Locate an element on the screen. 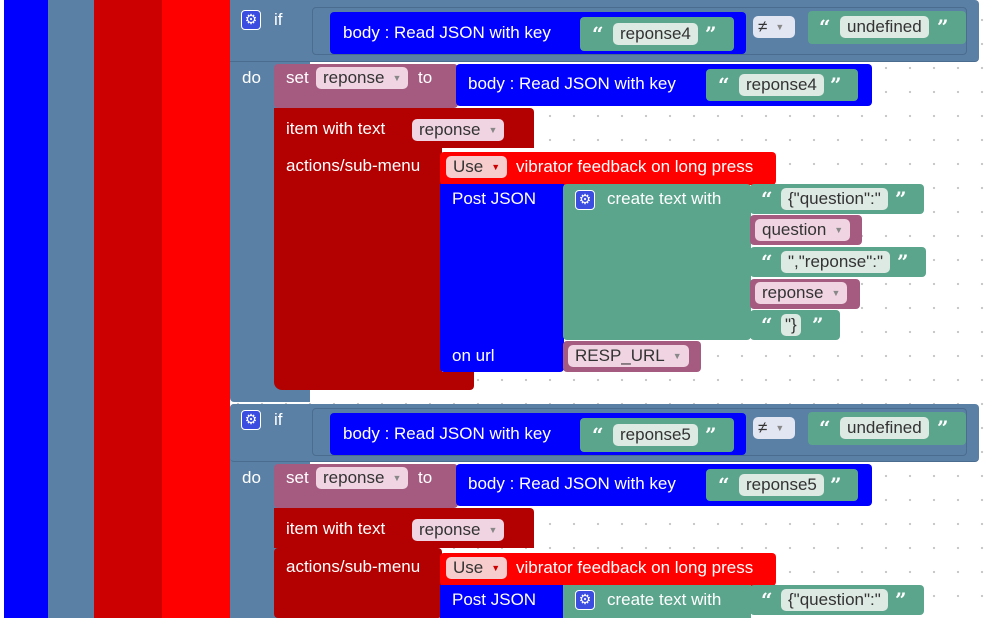 Image resolution: width=1004 pixels, height=618 pixels. outer-red-block is located at coordinates (196, 309).